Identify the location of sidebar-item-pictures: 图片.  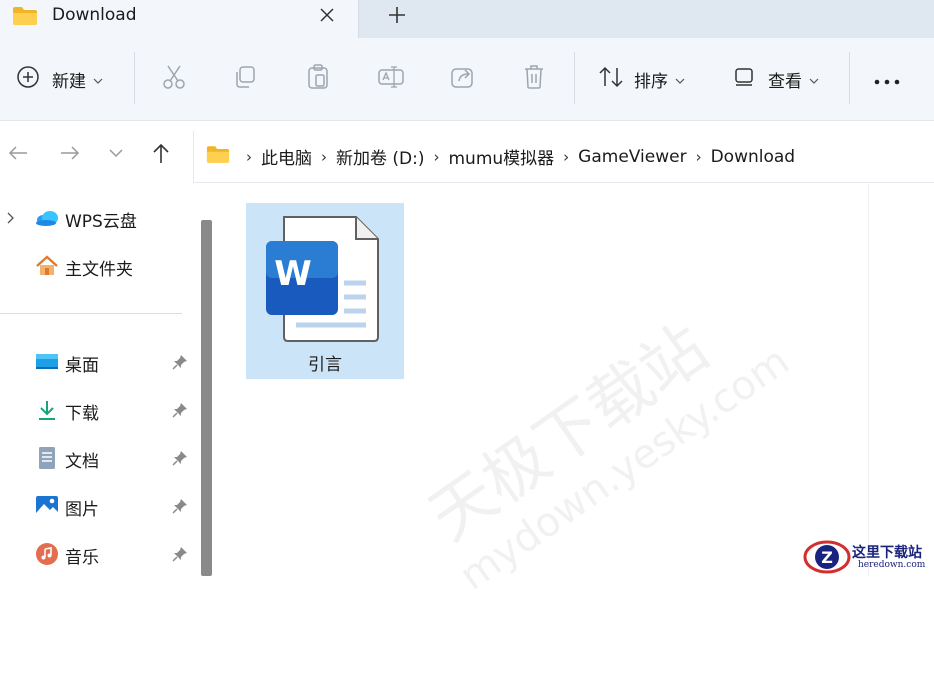
(98, 506).